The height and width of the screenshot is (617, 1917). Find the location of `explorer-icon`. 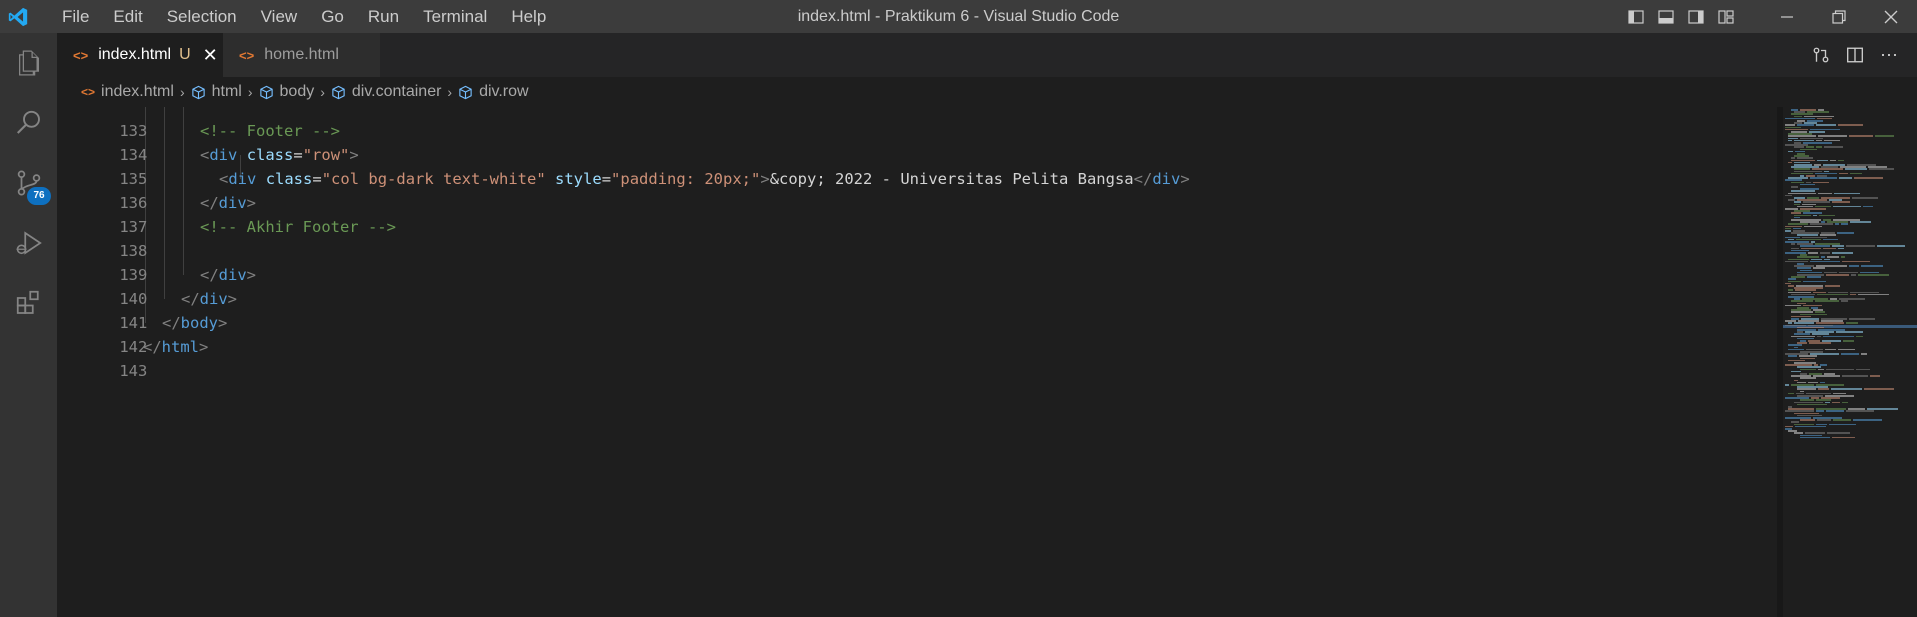

explorer-icon is located at coordinates (28, 63).